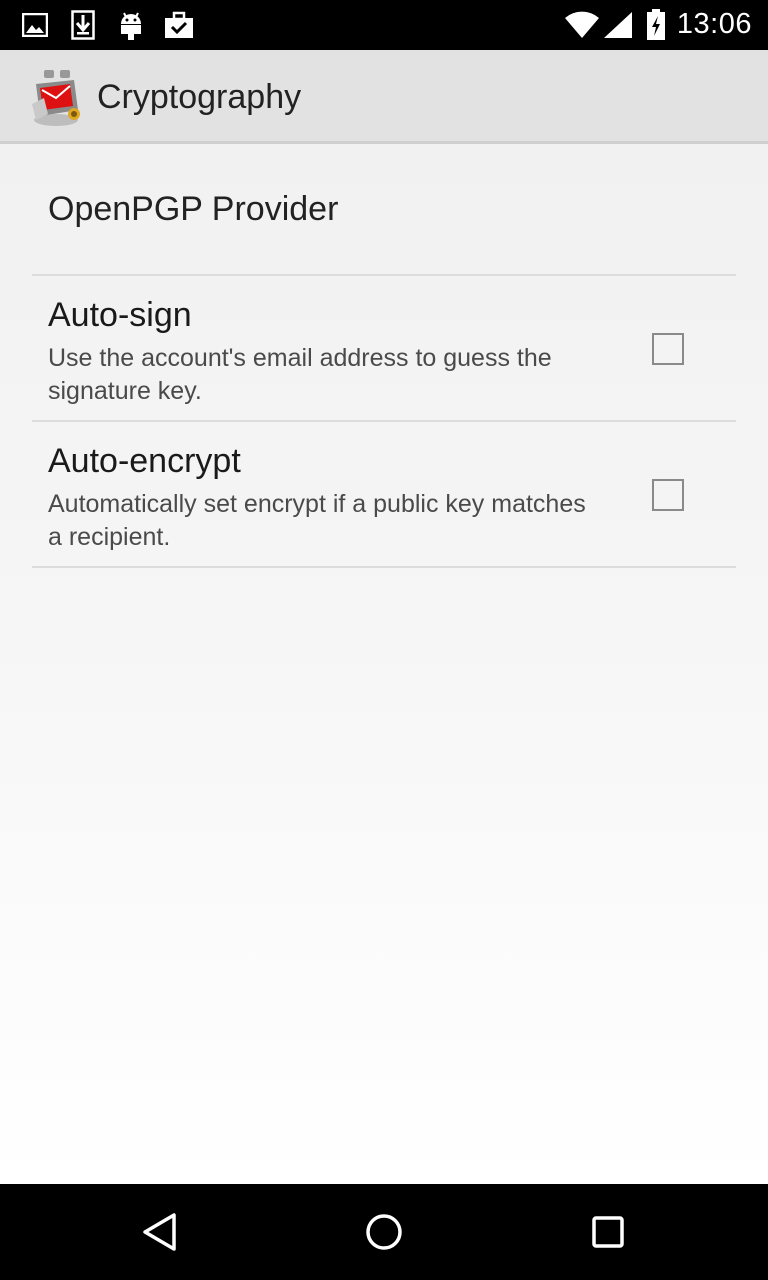 This screenshot has width=768, height=1280. What do you see at coordinates (83, 25) in the screenshot?
I see `download-icon` at bounding box center [83, 25].